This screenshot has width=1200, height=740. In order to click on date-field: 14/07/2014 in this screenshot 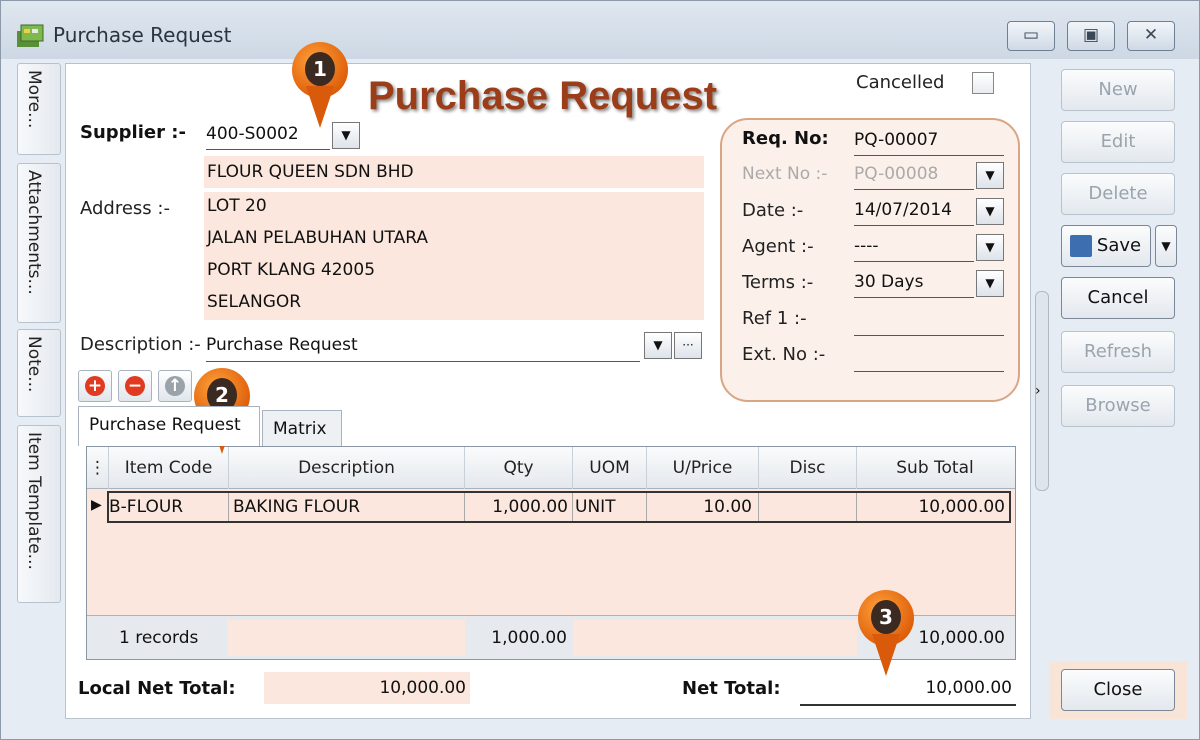, I will do `click(914, 211)`.